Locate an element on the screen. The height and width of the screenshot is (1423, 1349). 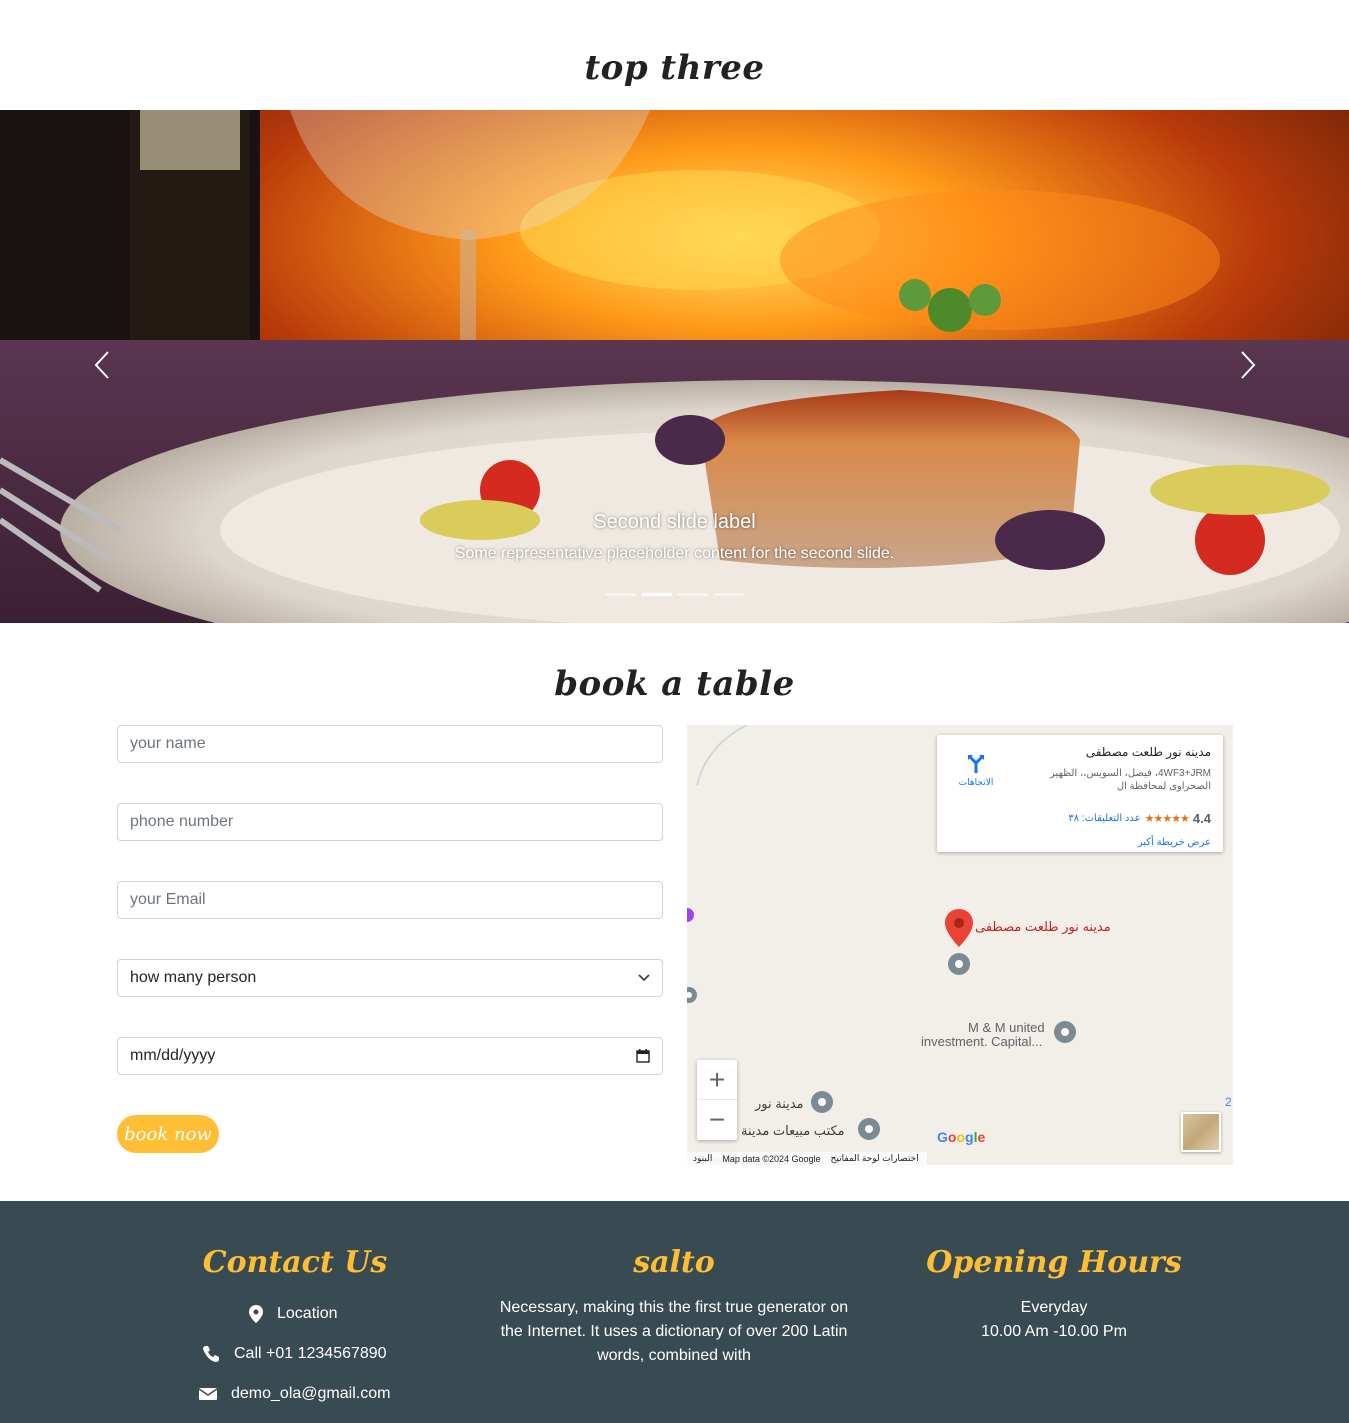
footer-email: demo_ola@gmail.com is located at coordinates (294, 1394).